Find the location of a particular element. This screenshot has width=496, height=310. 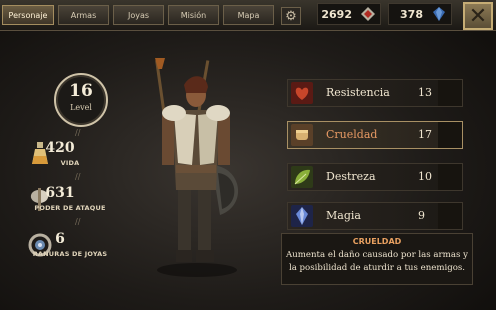

gem-counter: 378 is located at coordinates (420, 14).